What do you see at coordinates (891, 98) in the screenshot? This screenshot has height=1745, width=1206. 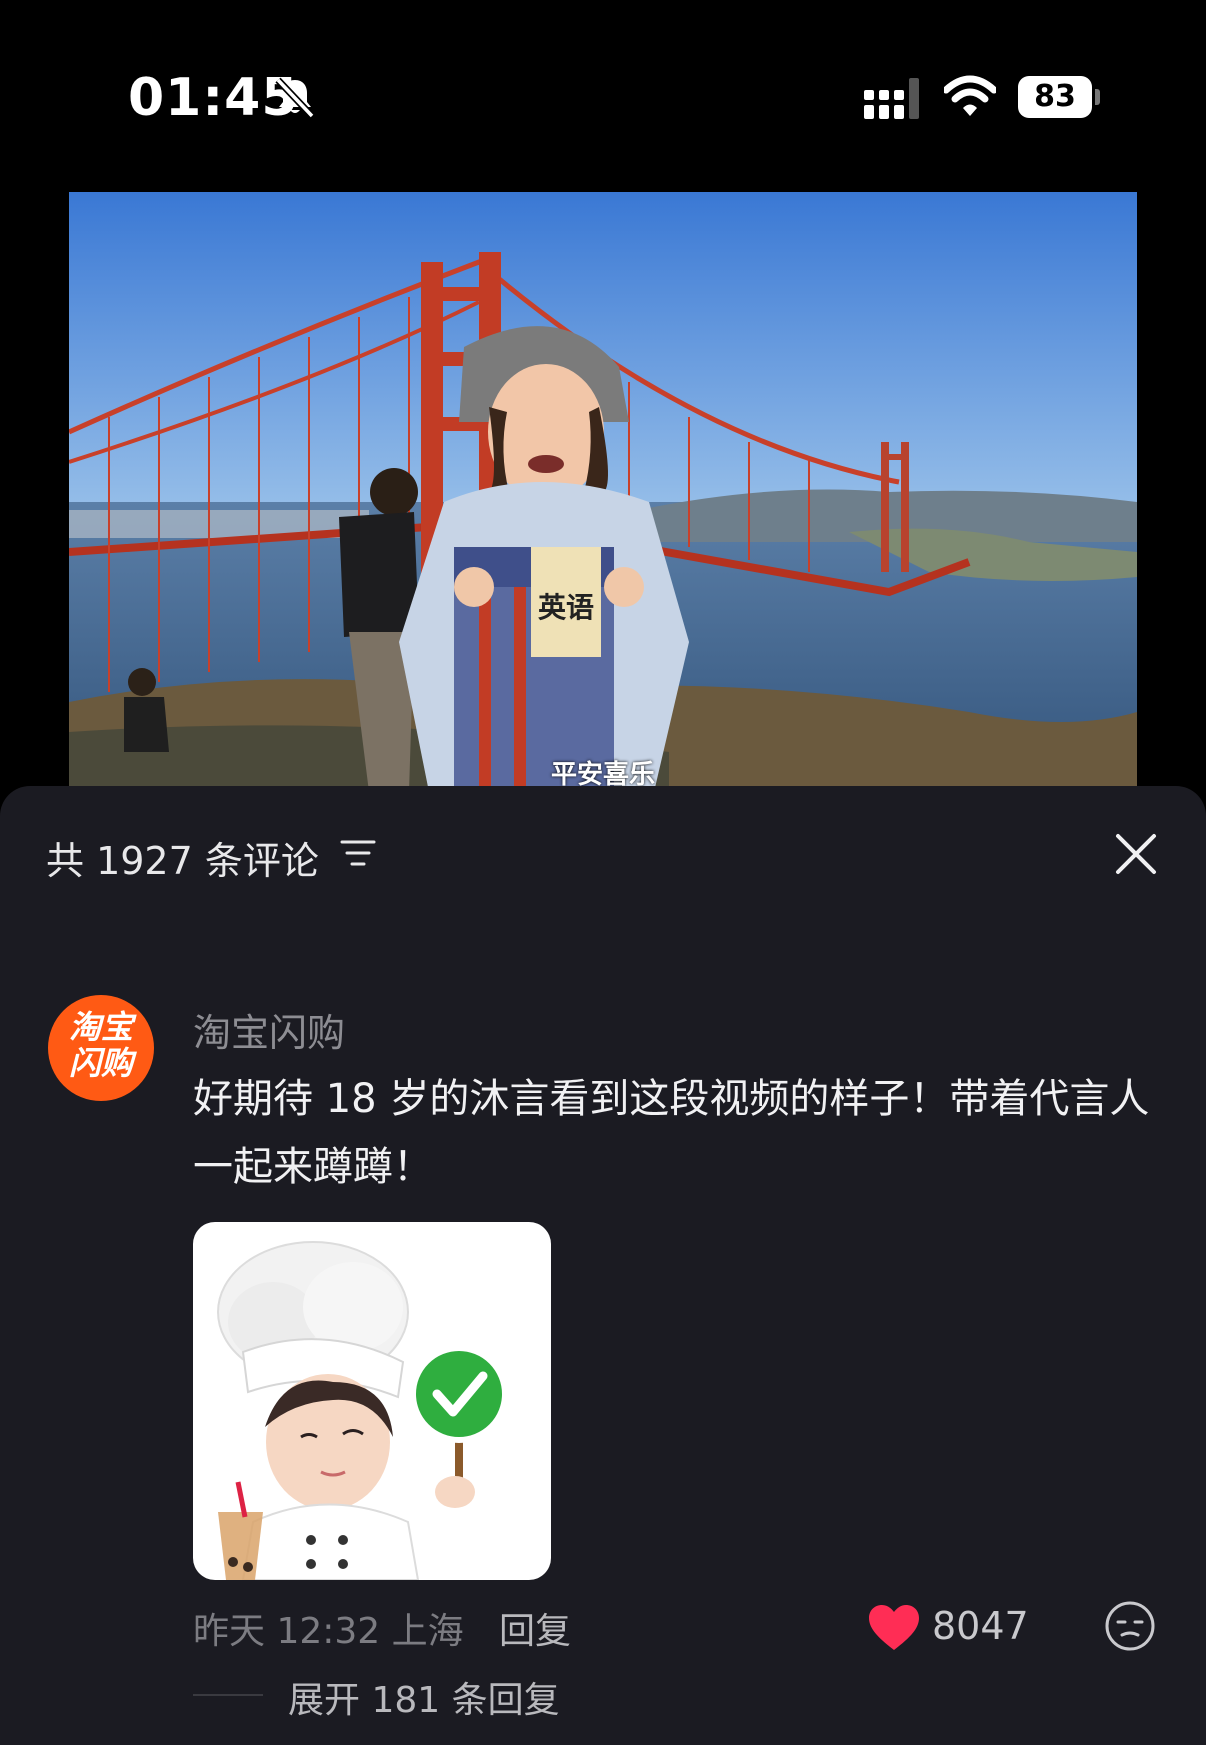 I see `cellular-signal-icon` at bounding box center [891, 98].